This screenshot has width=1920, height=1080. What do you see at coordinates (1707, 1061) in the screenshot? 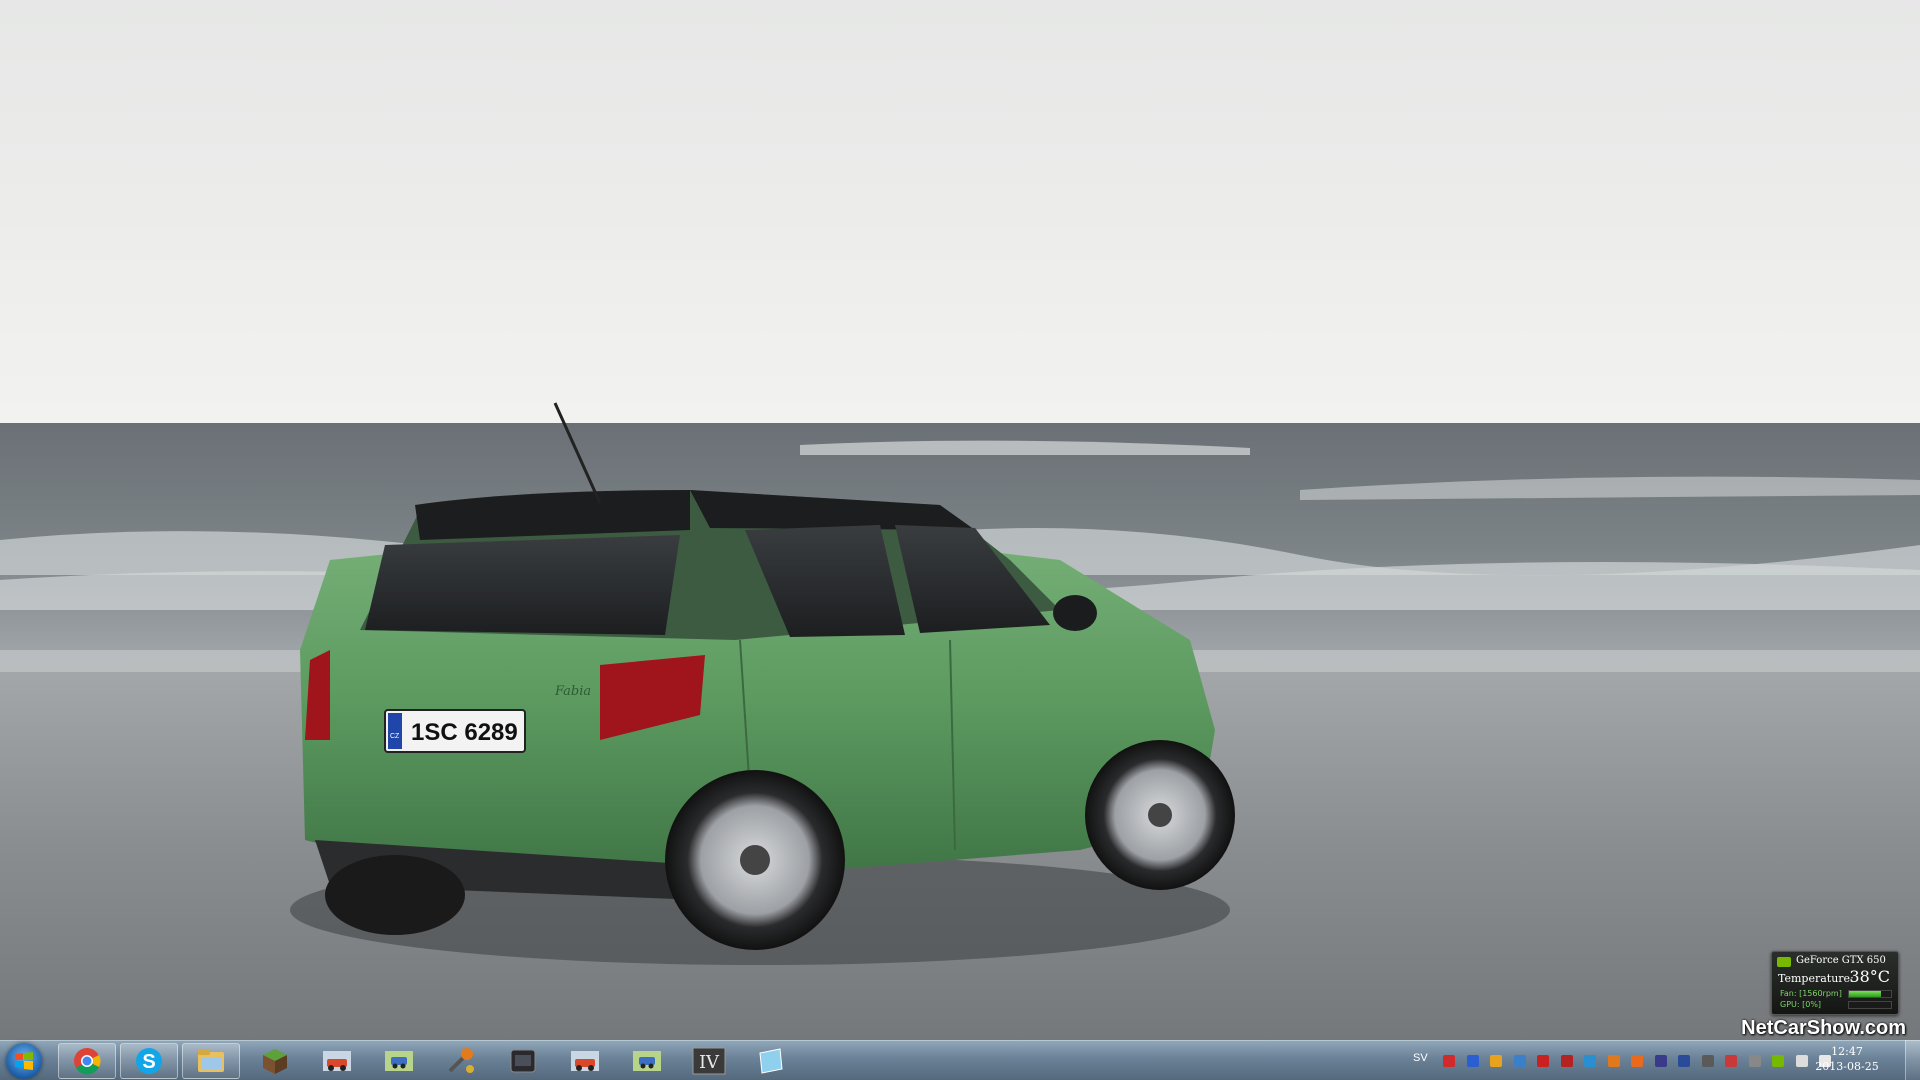
I see `media-icon` at bounding box center [1707, 1061].